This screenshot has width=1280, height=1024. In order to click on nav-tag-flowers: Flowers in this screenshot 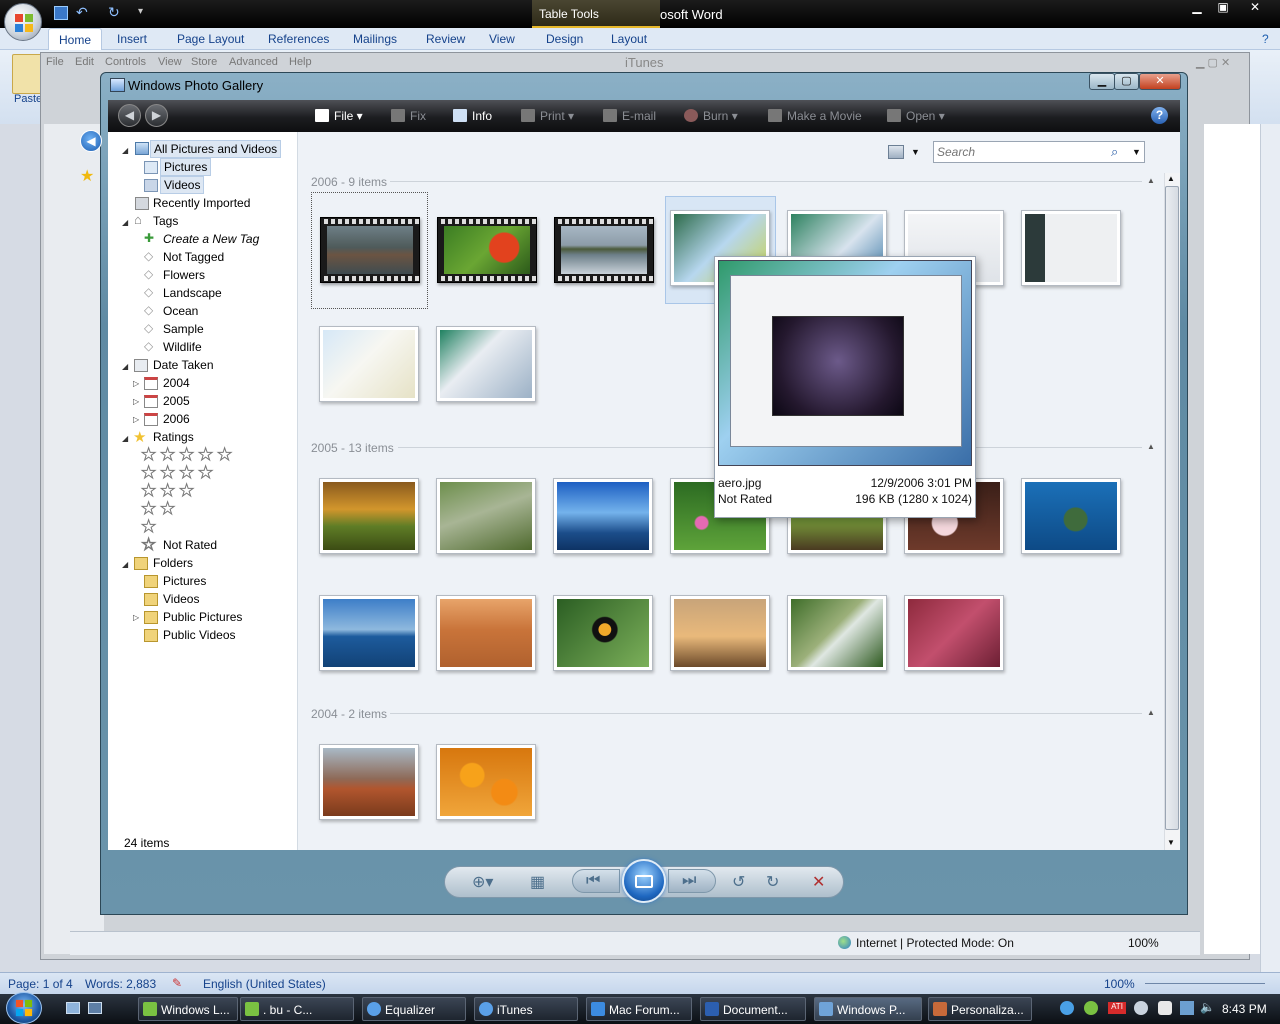, I will do `click(184, 275)`.